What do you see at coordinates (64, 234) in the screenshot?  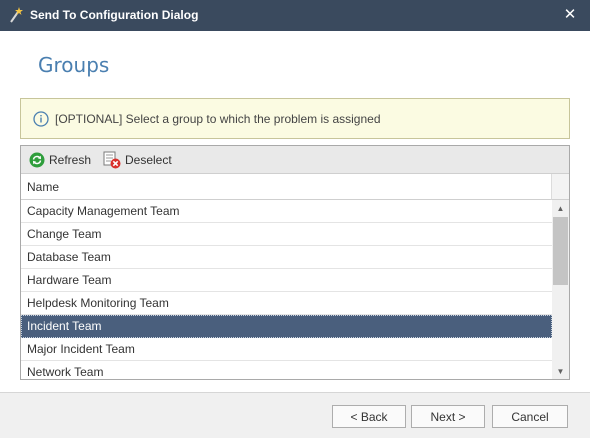 I see `row-label: Change Team` at bounding box center [64, 234].